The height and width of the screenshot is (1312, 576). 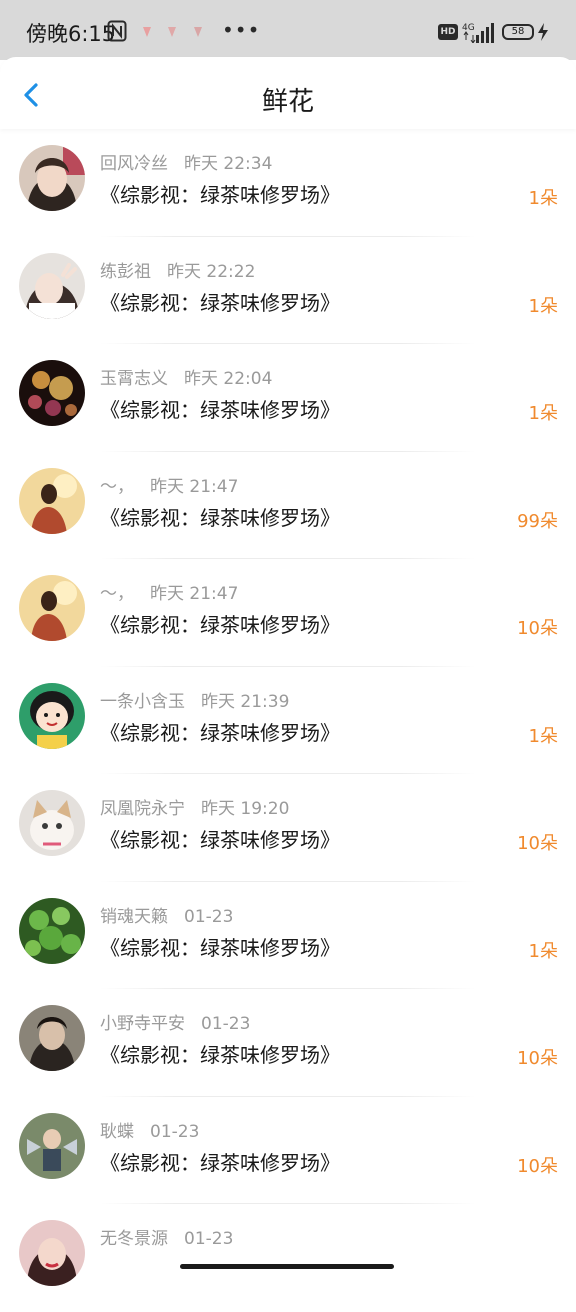 I want to click on list-item: 练彭祖 昨天 22:22 《综影视：绿茶味修罗场》 1朵, so click(x=288, y=290).